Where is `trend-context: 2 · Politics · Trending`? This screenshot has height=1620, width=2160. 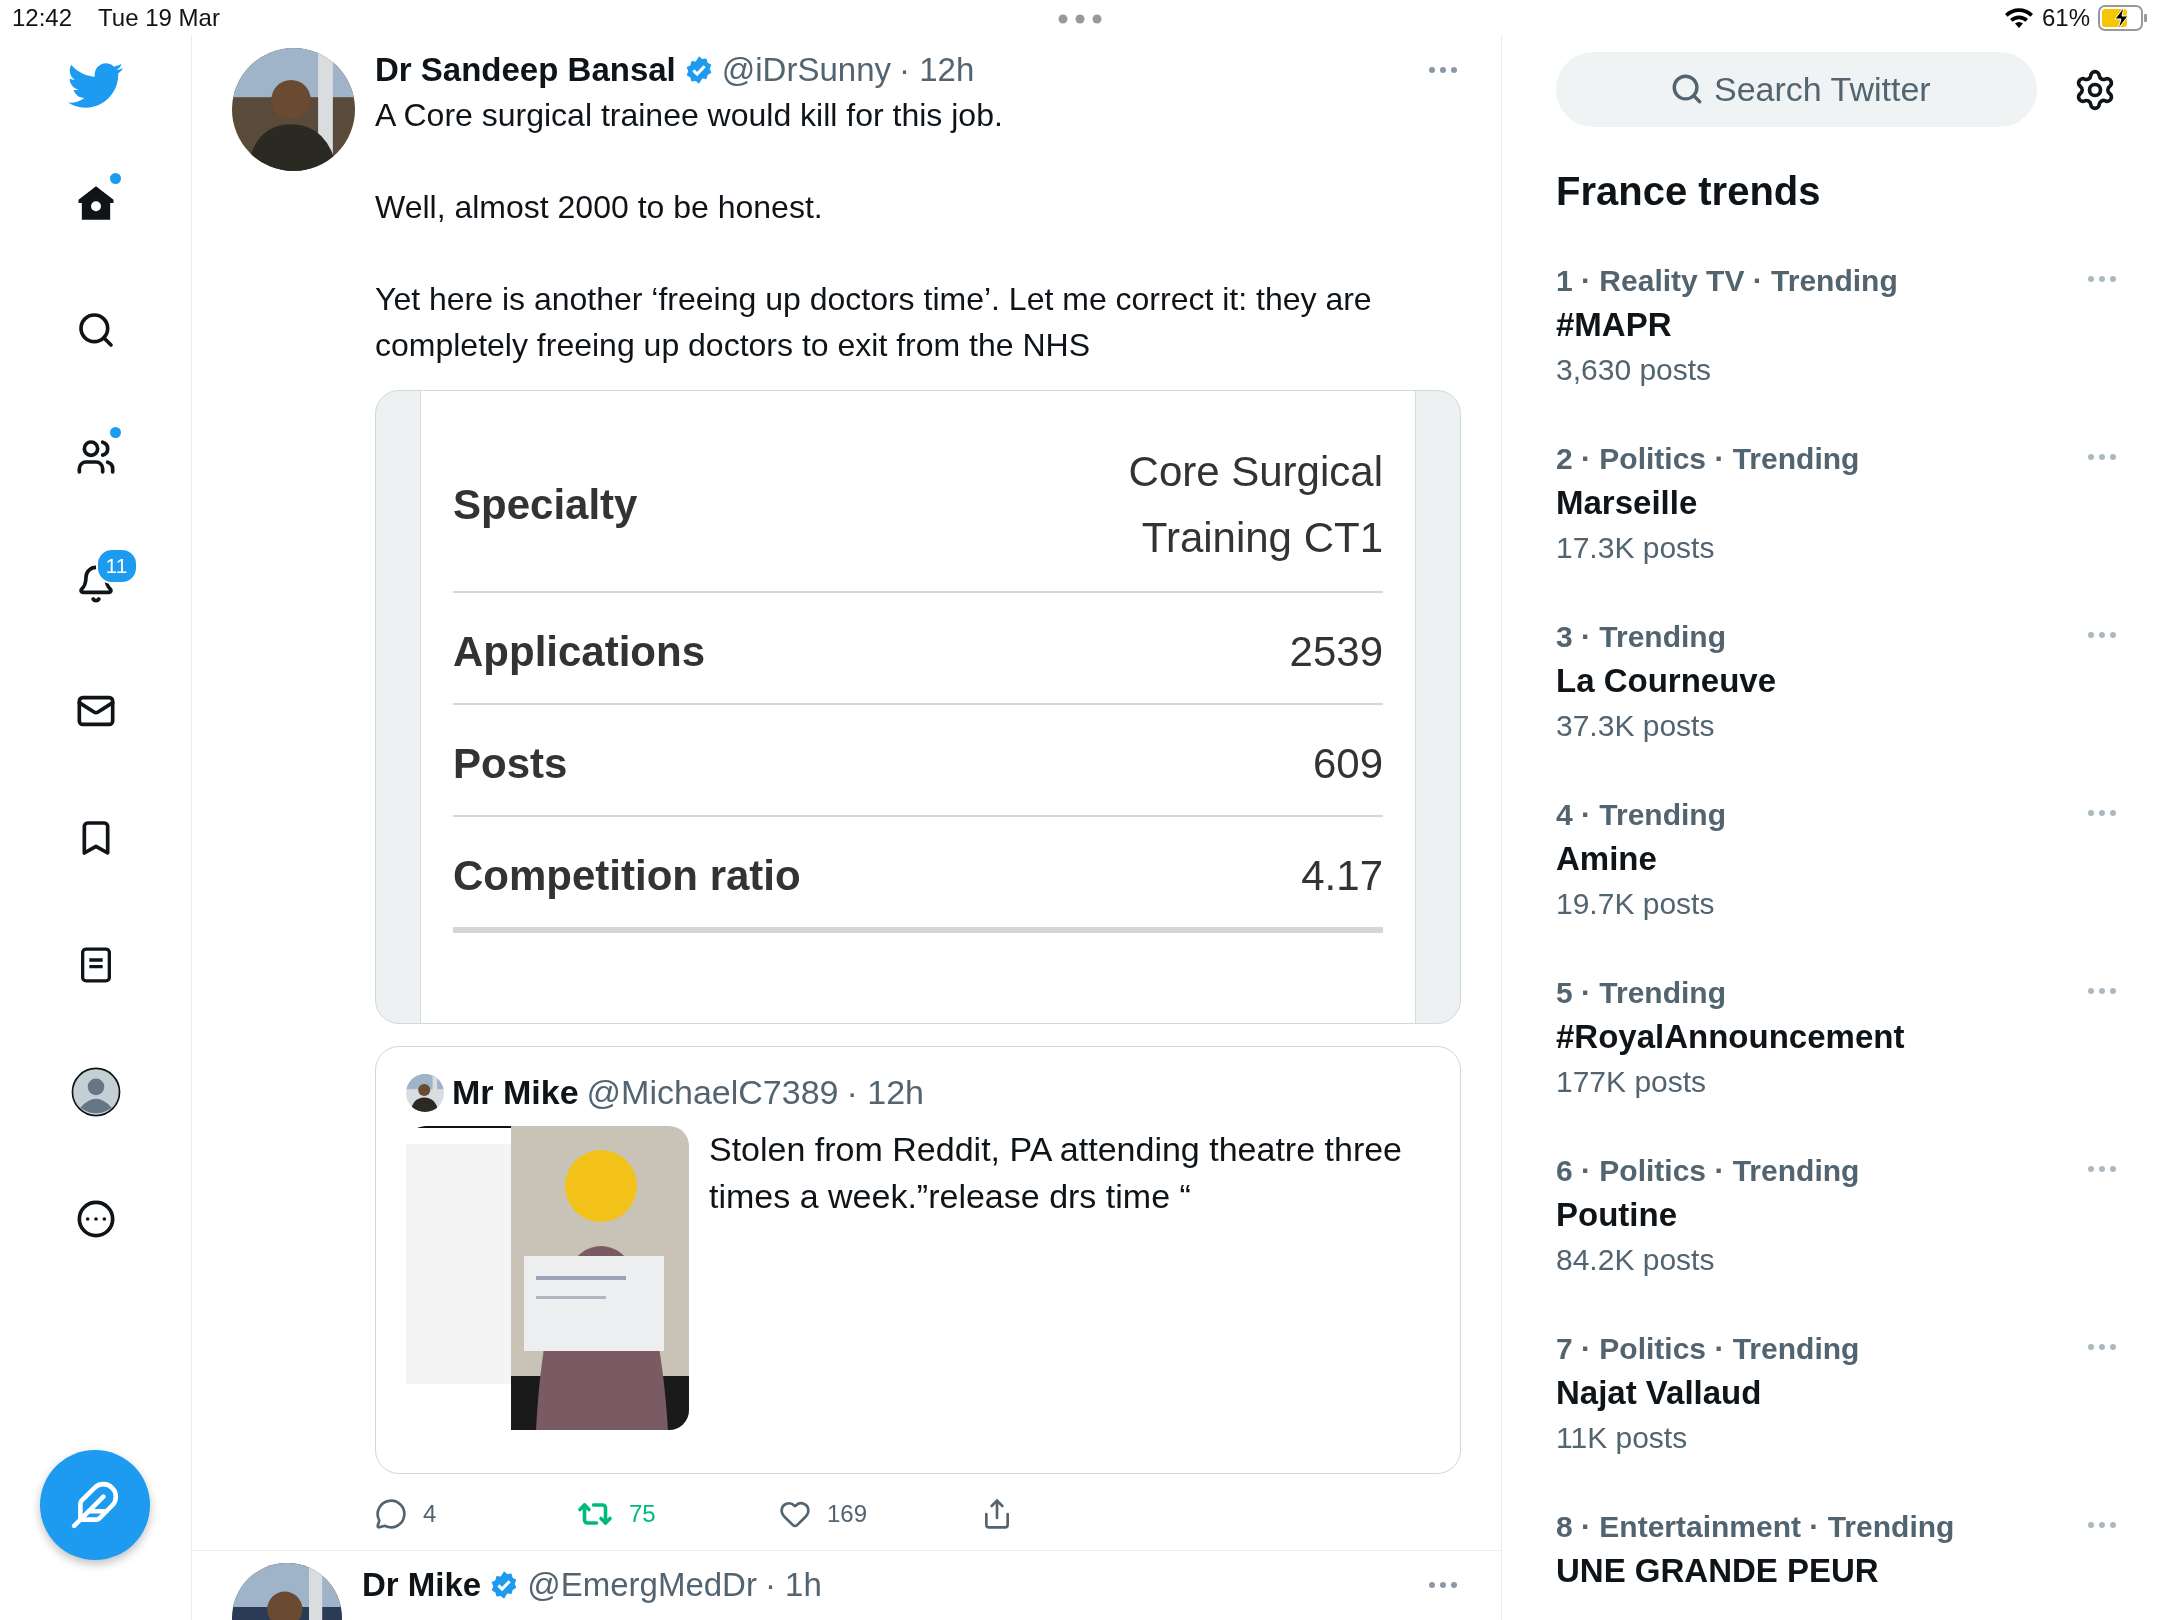 trend-context: 2 · Politics · Trending is located at coordinates (1708, 459).